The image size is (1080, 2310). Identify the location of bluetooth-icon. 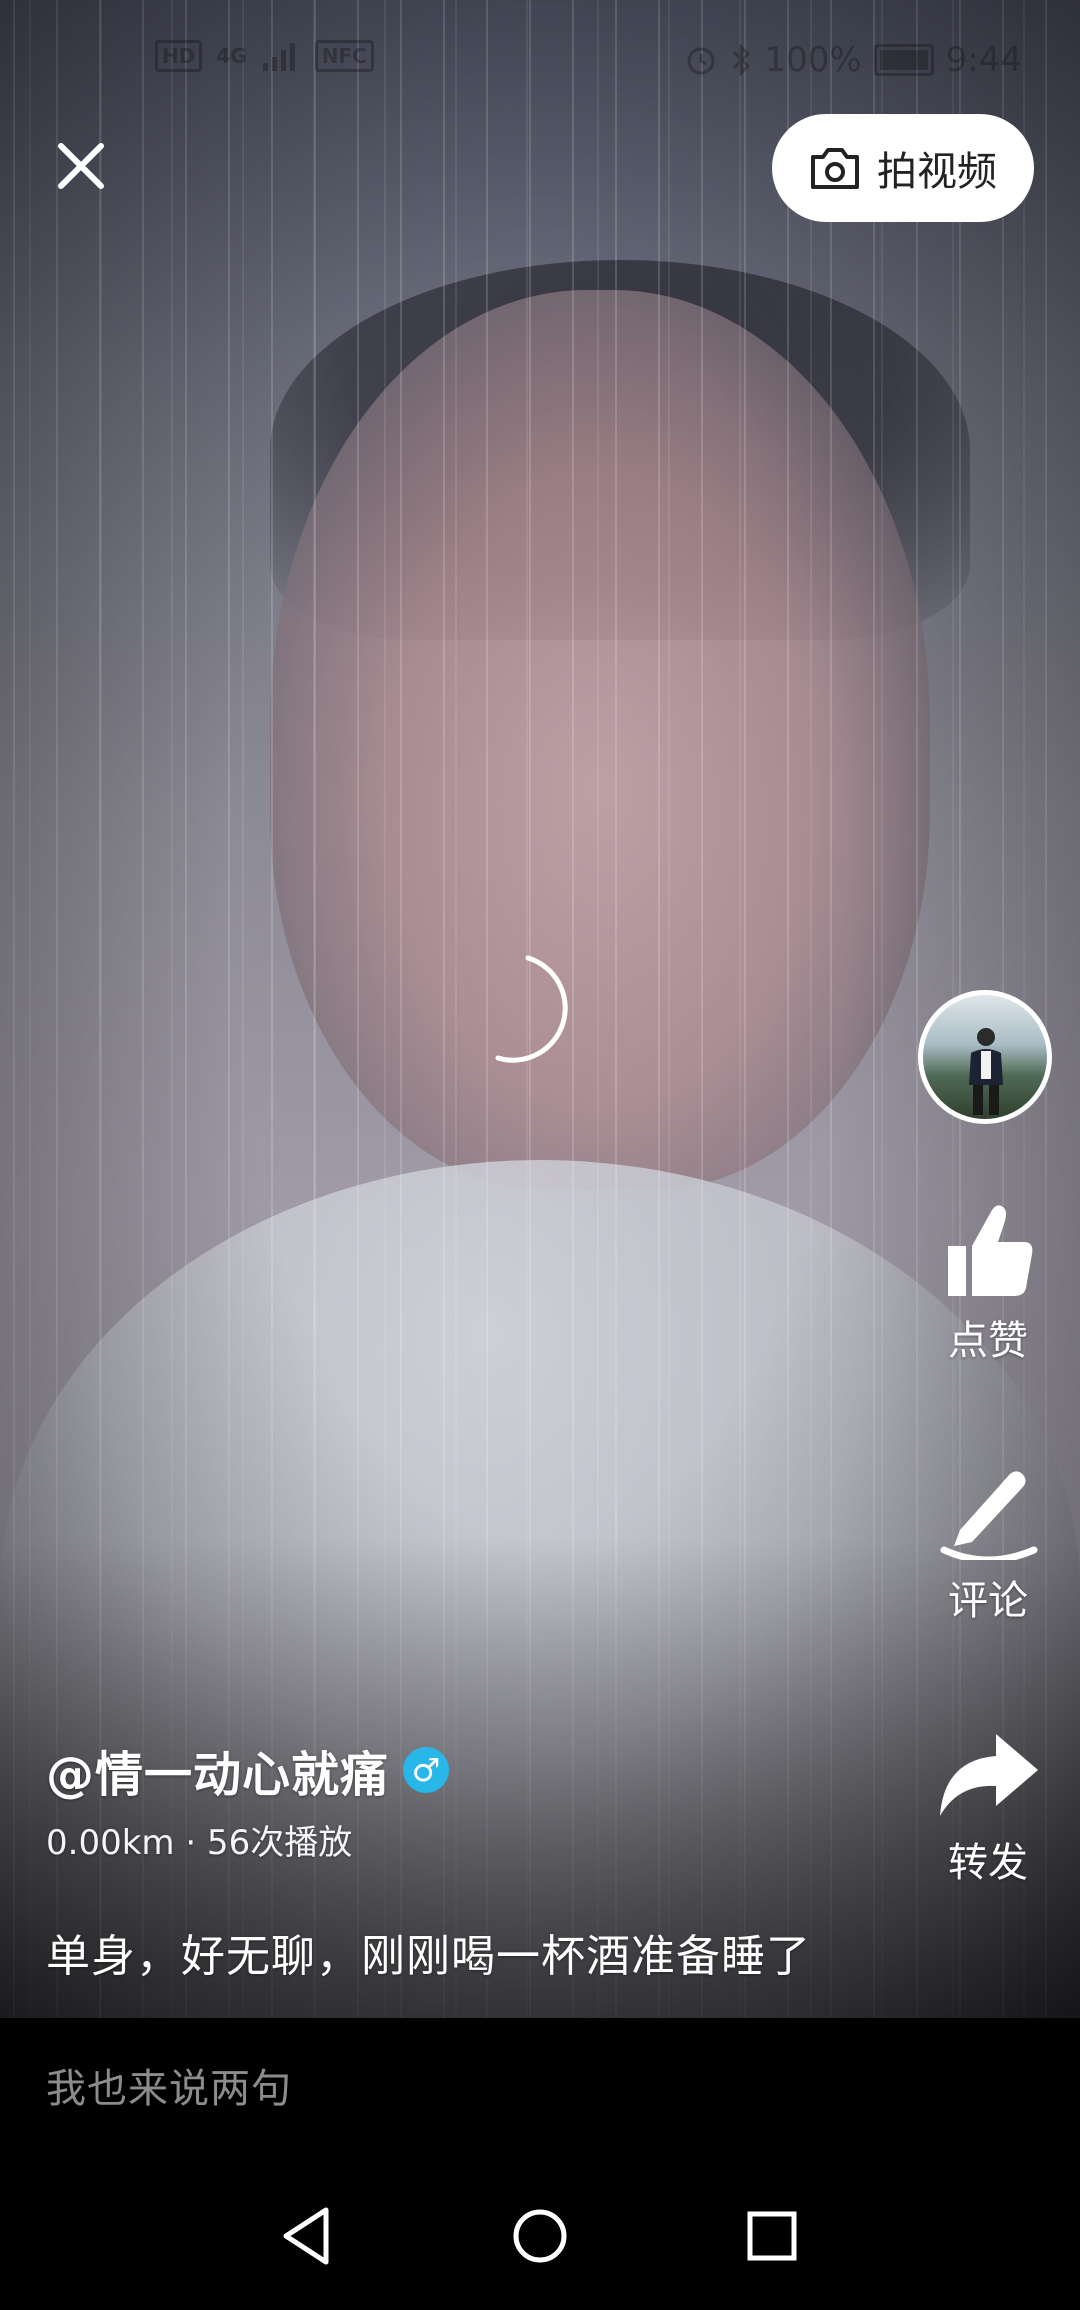
(742, 60).